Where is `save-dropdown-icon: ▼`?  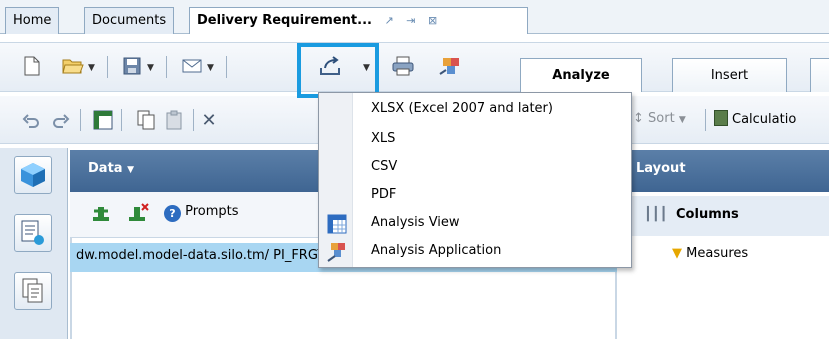
save-dropdown-icon: ▼ is located at coordinates (150, 68).